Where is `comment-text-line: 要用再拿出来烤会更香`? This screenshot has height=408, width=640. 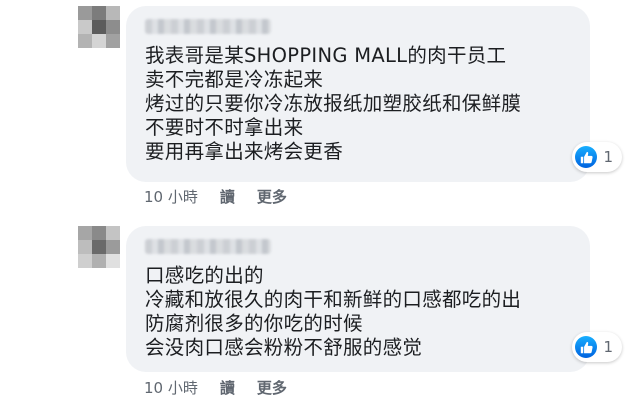 comment-text-line: 要用再拿出来烤会更香 is located at coordinates (244, 151).